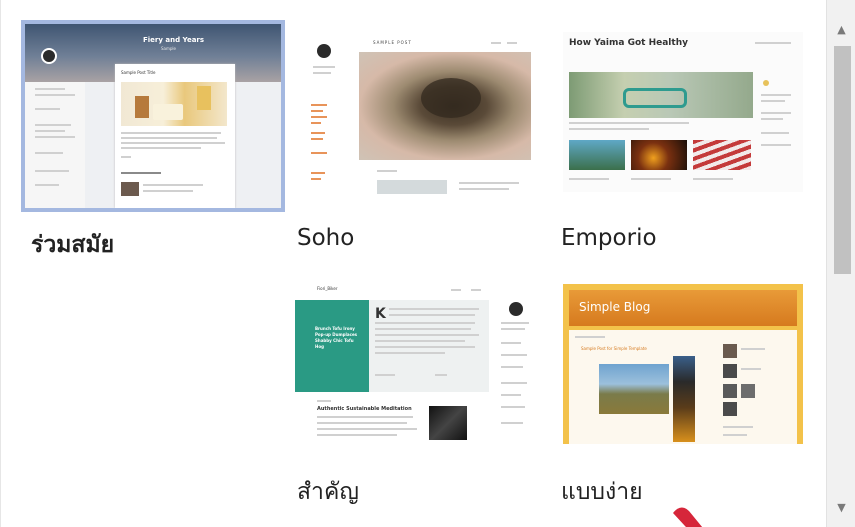 The width and height of the screenshot is (855, 527). I want to click on theme-name-simple: แบบง่าย, so click(602, 492).